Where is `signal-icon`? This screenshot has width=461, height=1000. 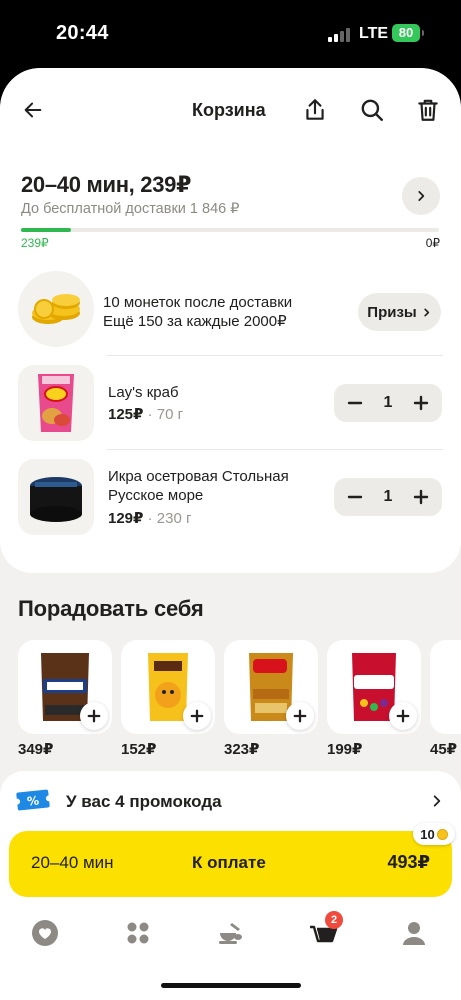 signal-icon is located at coordinates (339, 35).